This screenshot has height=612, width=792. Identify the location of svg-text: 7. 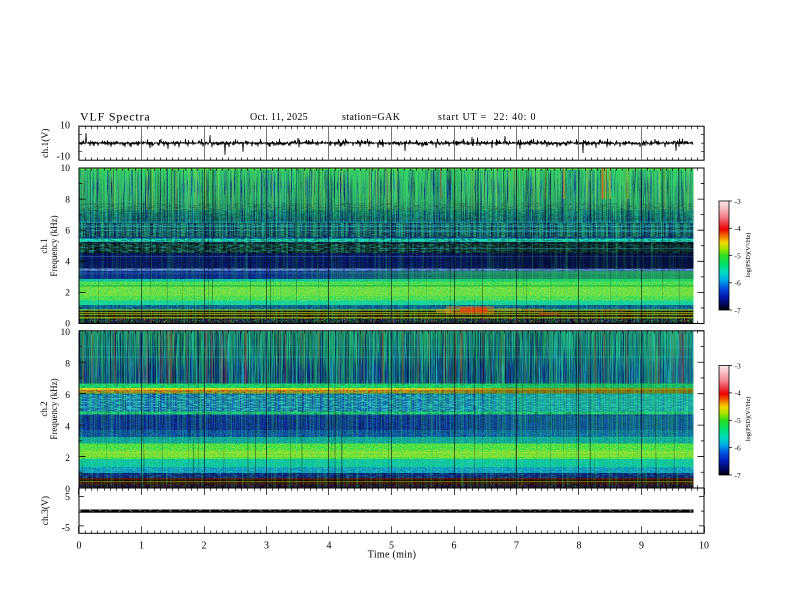
(516, 546).